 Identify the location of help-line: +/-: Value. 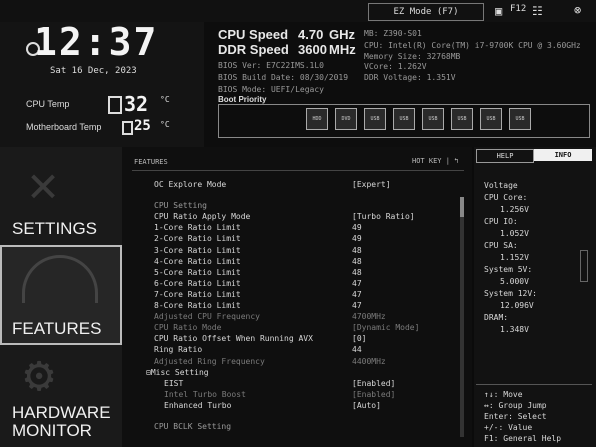
(508, 427).